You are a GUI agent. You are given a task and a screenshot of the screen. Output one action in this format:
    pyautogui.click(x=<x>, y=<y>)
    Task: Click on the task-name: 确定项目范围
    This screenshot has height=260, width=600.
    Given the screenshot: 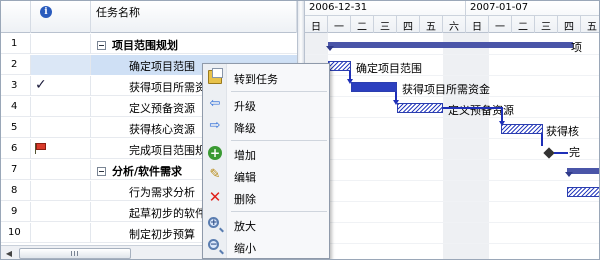 What is the action you would take?
    pyautogui.click(x=162, y=66)
    